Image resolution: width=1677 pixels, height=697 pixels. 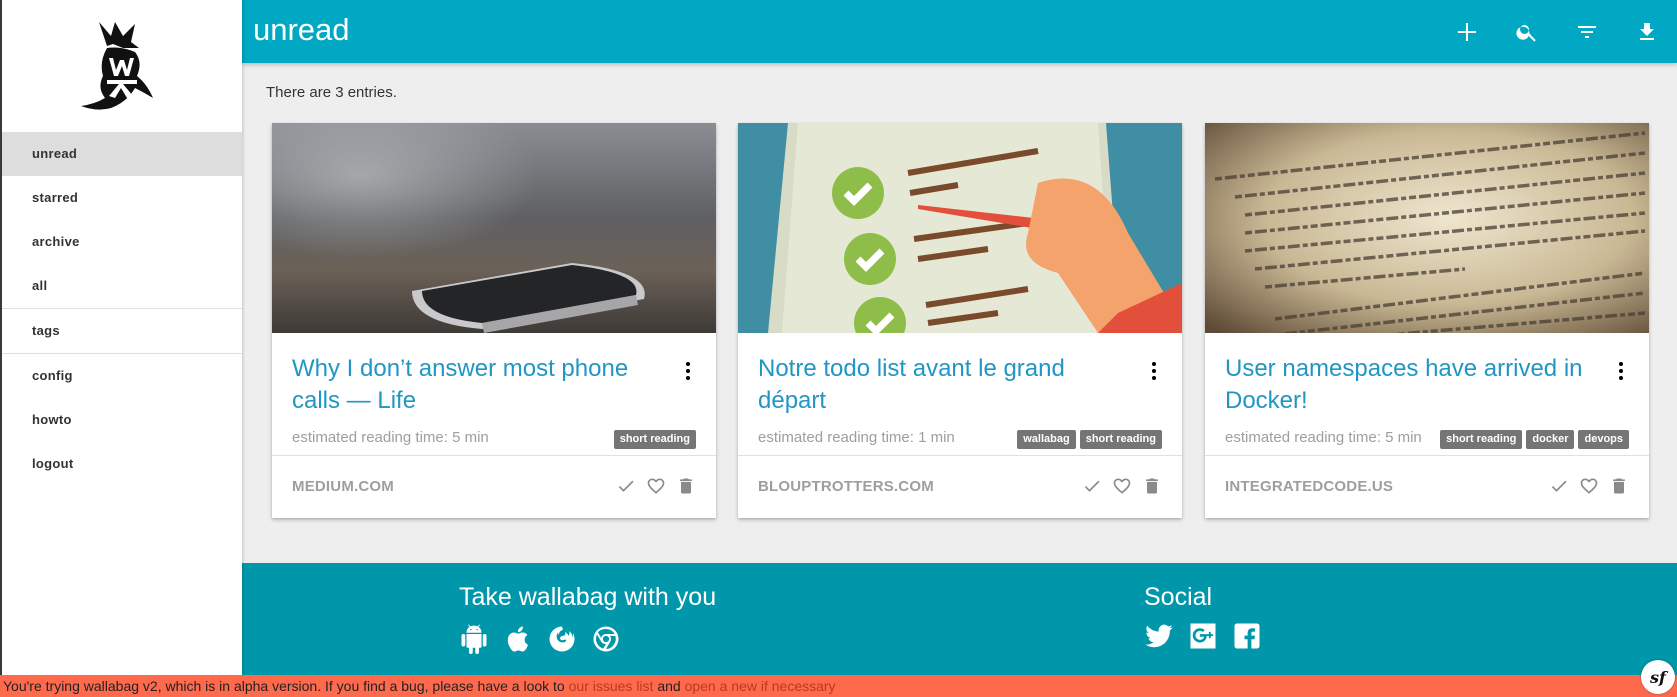 I want to click on apple-icon, so click(x=517, y=639).